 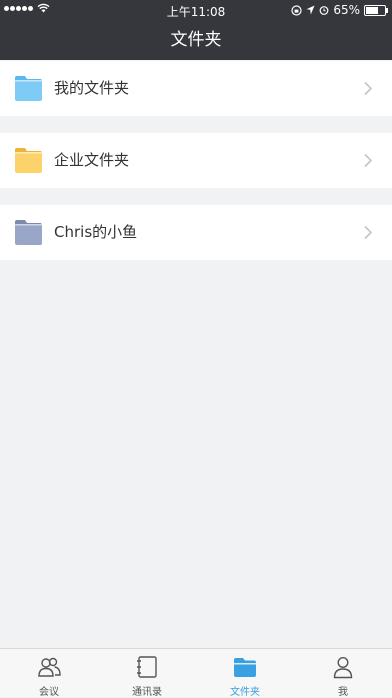 What do you see at coordinates (324, 10) in the screenshot?
I see `alarm-icon` at bounding box center [324, 10].